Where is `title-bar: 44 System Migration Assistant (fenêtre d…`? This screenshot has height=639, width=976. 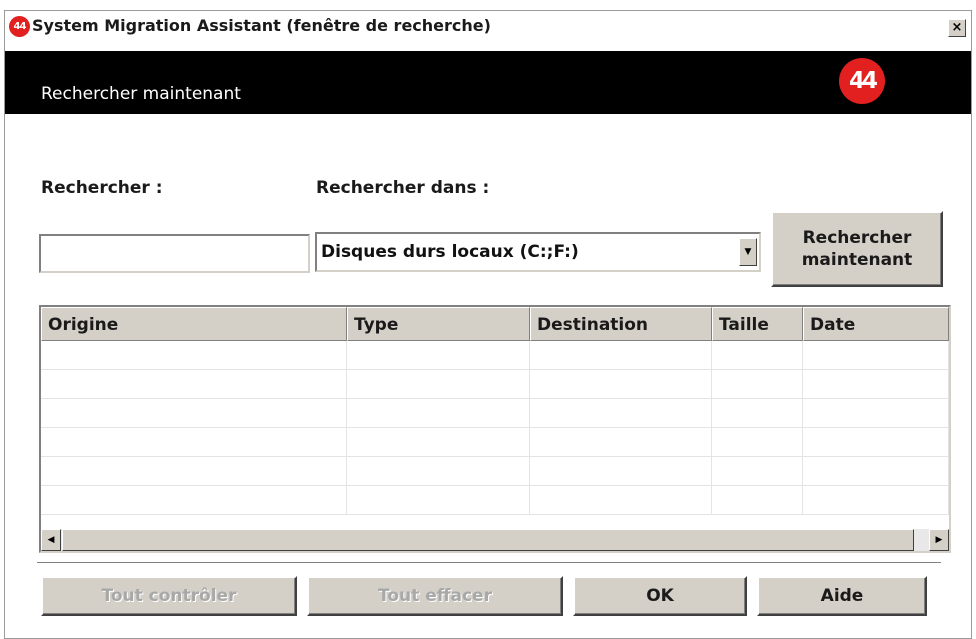
title-bar: 44 System Migration Assistant (fenêtre d… is located at coordinates (488, 26).